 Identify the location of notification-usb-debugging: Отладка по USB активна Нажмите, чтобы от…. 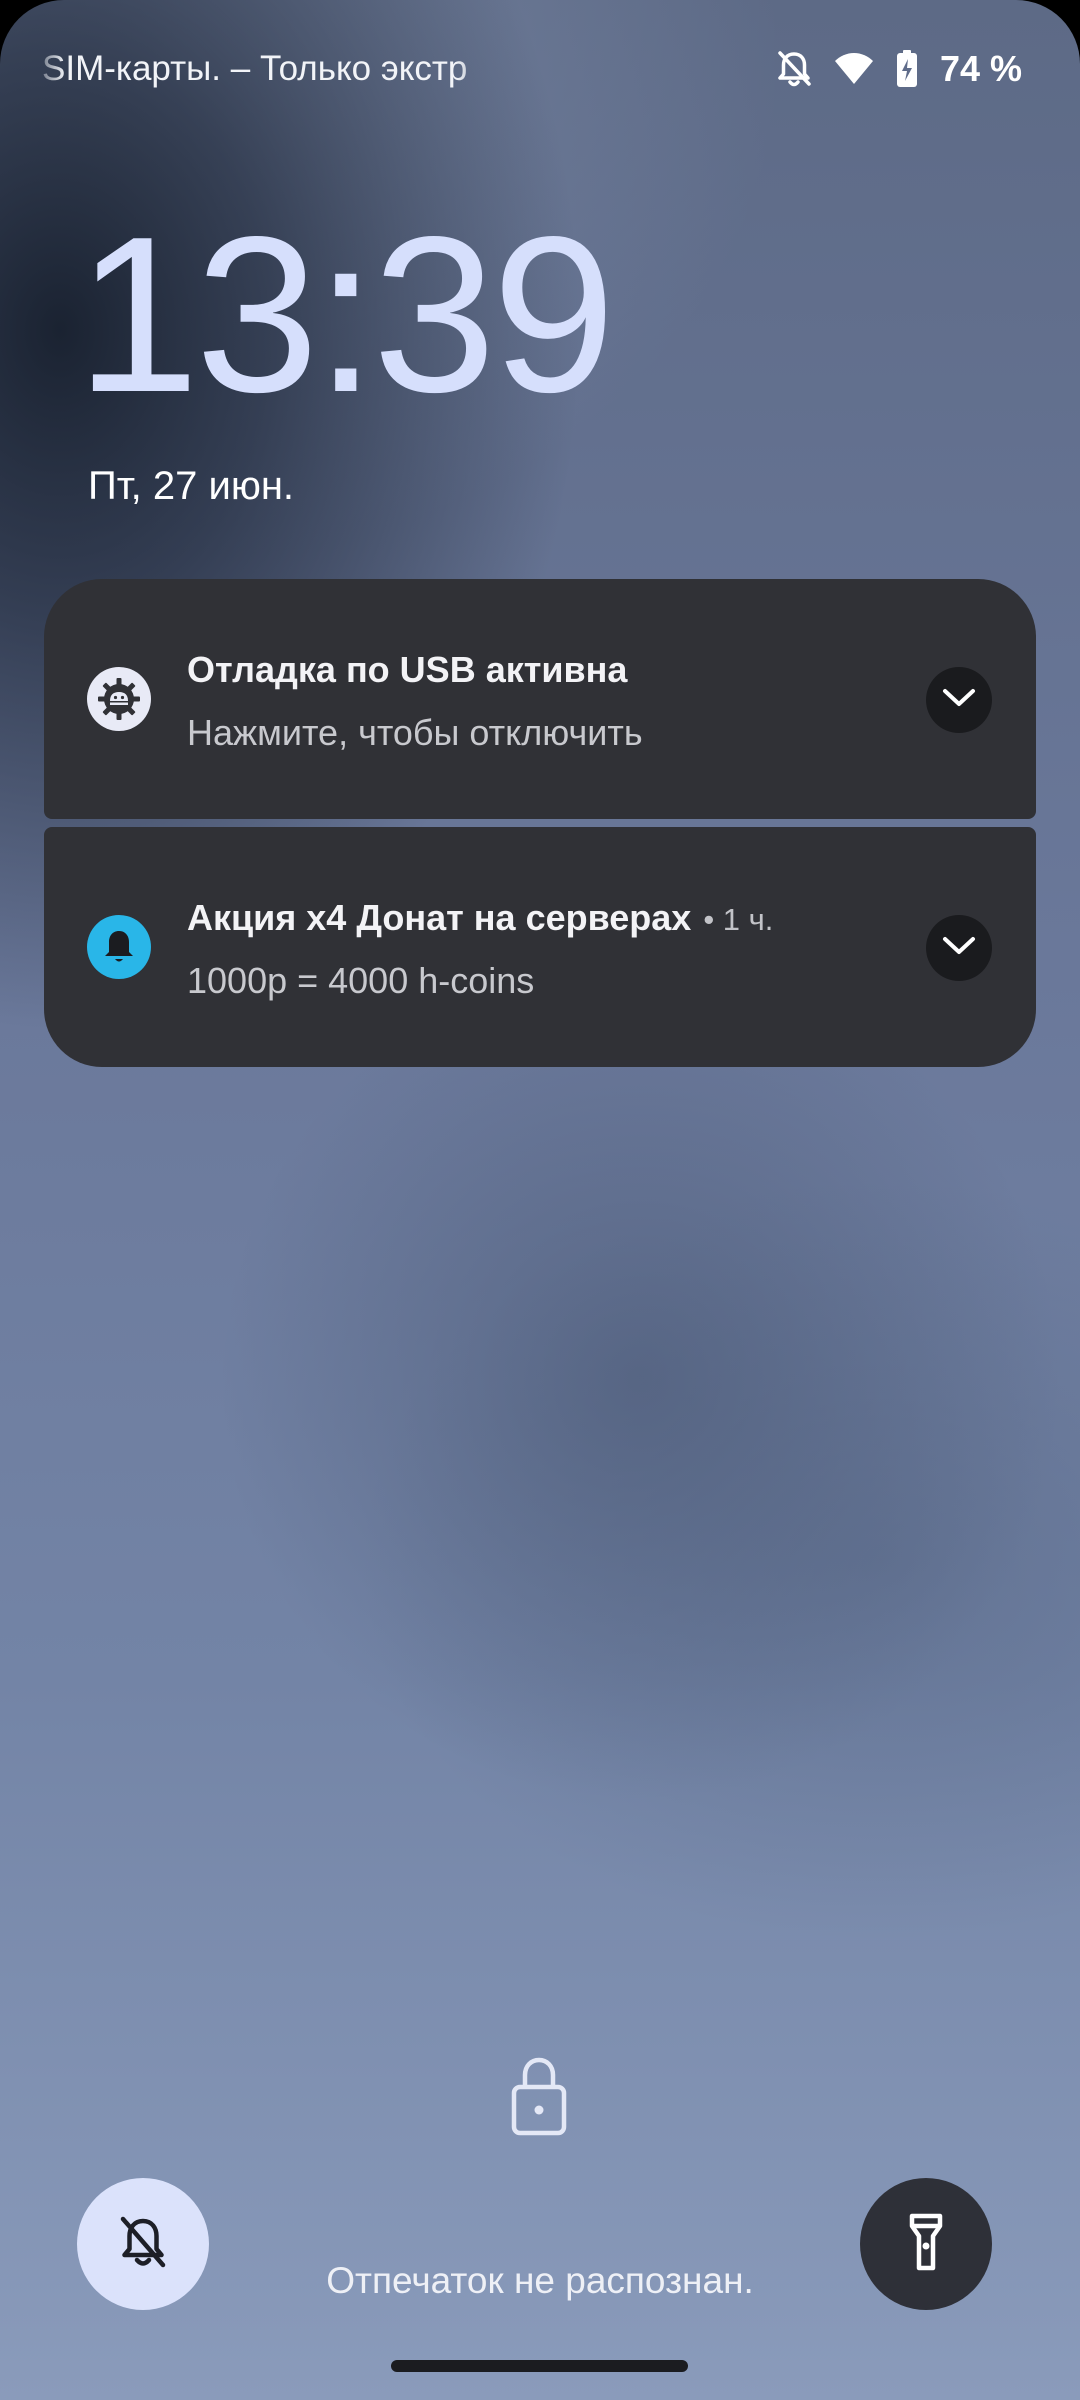
(540, 699).